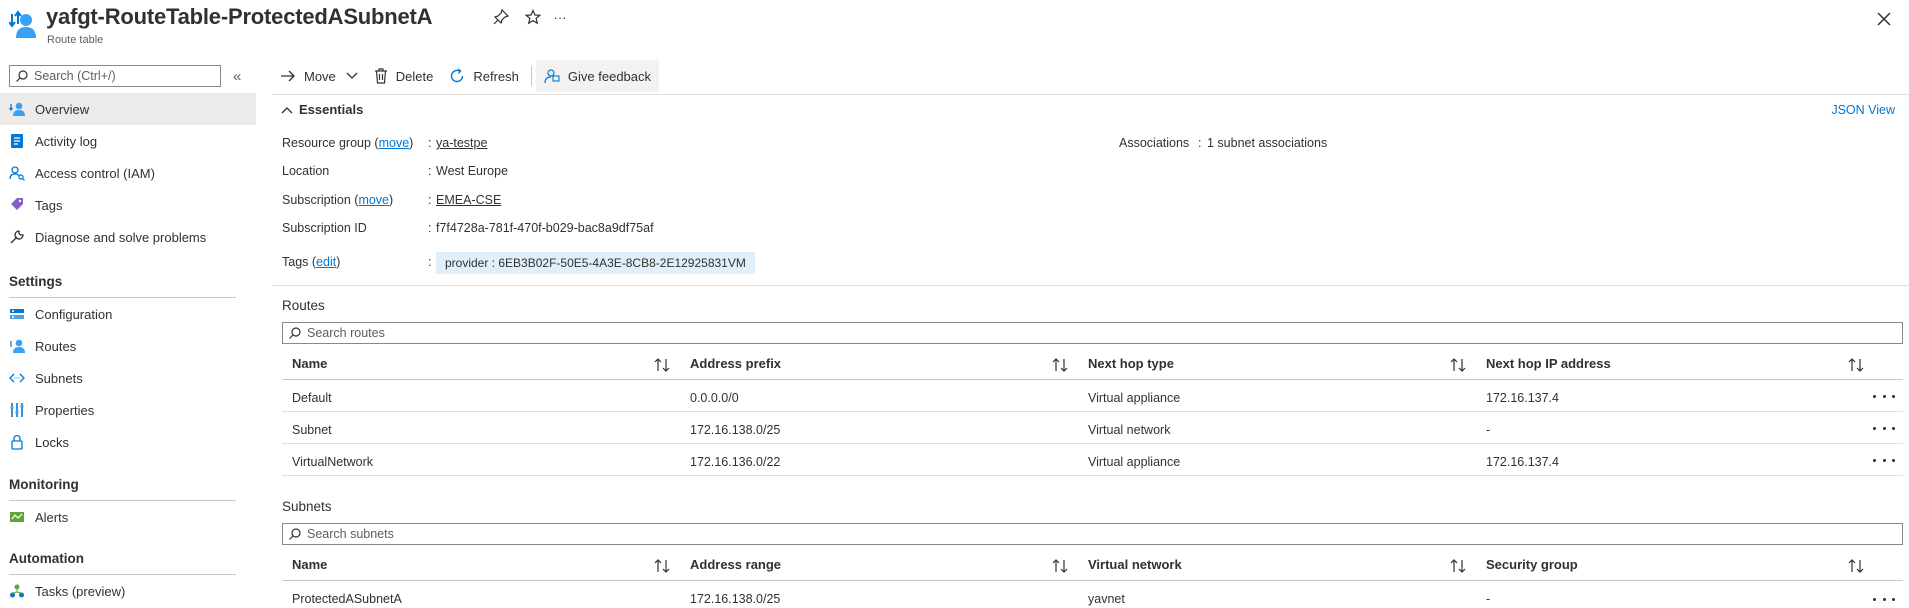 Image resolution: width=1909 pixels, height=608 pixels. Describe the element at coordinates (128, 346) in the screenshot. I see `sidebar-item-routes: Routes` at that location.